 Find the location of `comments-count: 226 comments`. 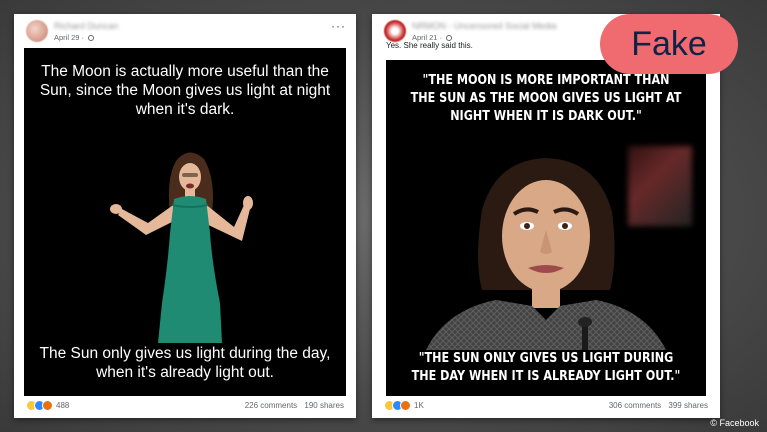

comments-count: 226 comments is located at coordinates (271, 405).